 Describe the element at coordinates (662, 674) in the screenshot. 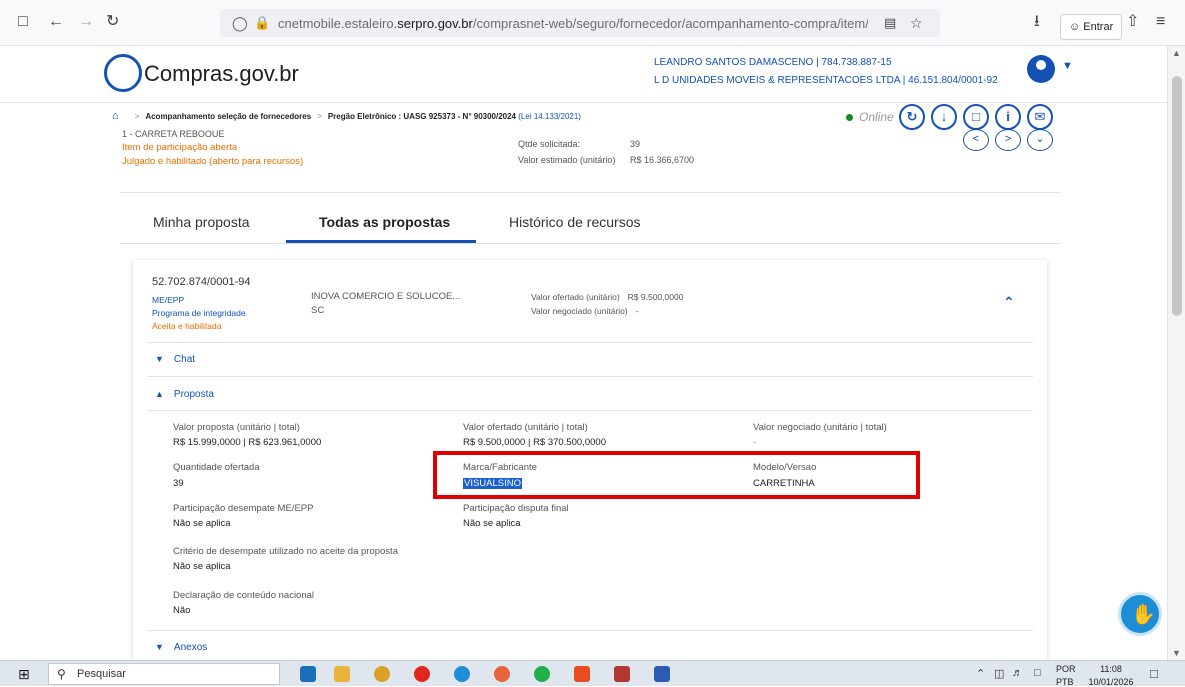

I see `word-icon` at that location.